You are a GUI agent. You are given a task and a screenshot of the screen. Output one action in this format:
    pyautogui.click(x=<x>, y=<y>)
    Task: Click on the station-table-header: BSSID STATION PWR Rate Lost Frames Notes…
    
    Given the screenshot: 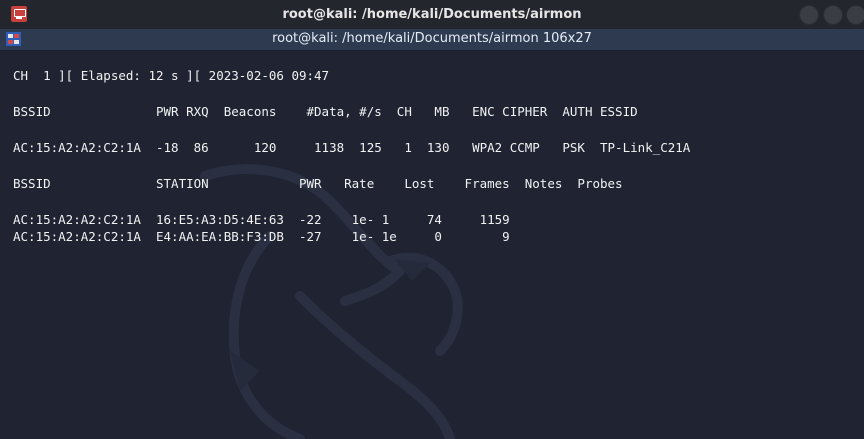 What is the action you would take?
    pyautogui.click(x=318, y=183)
    